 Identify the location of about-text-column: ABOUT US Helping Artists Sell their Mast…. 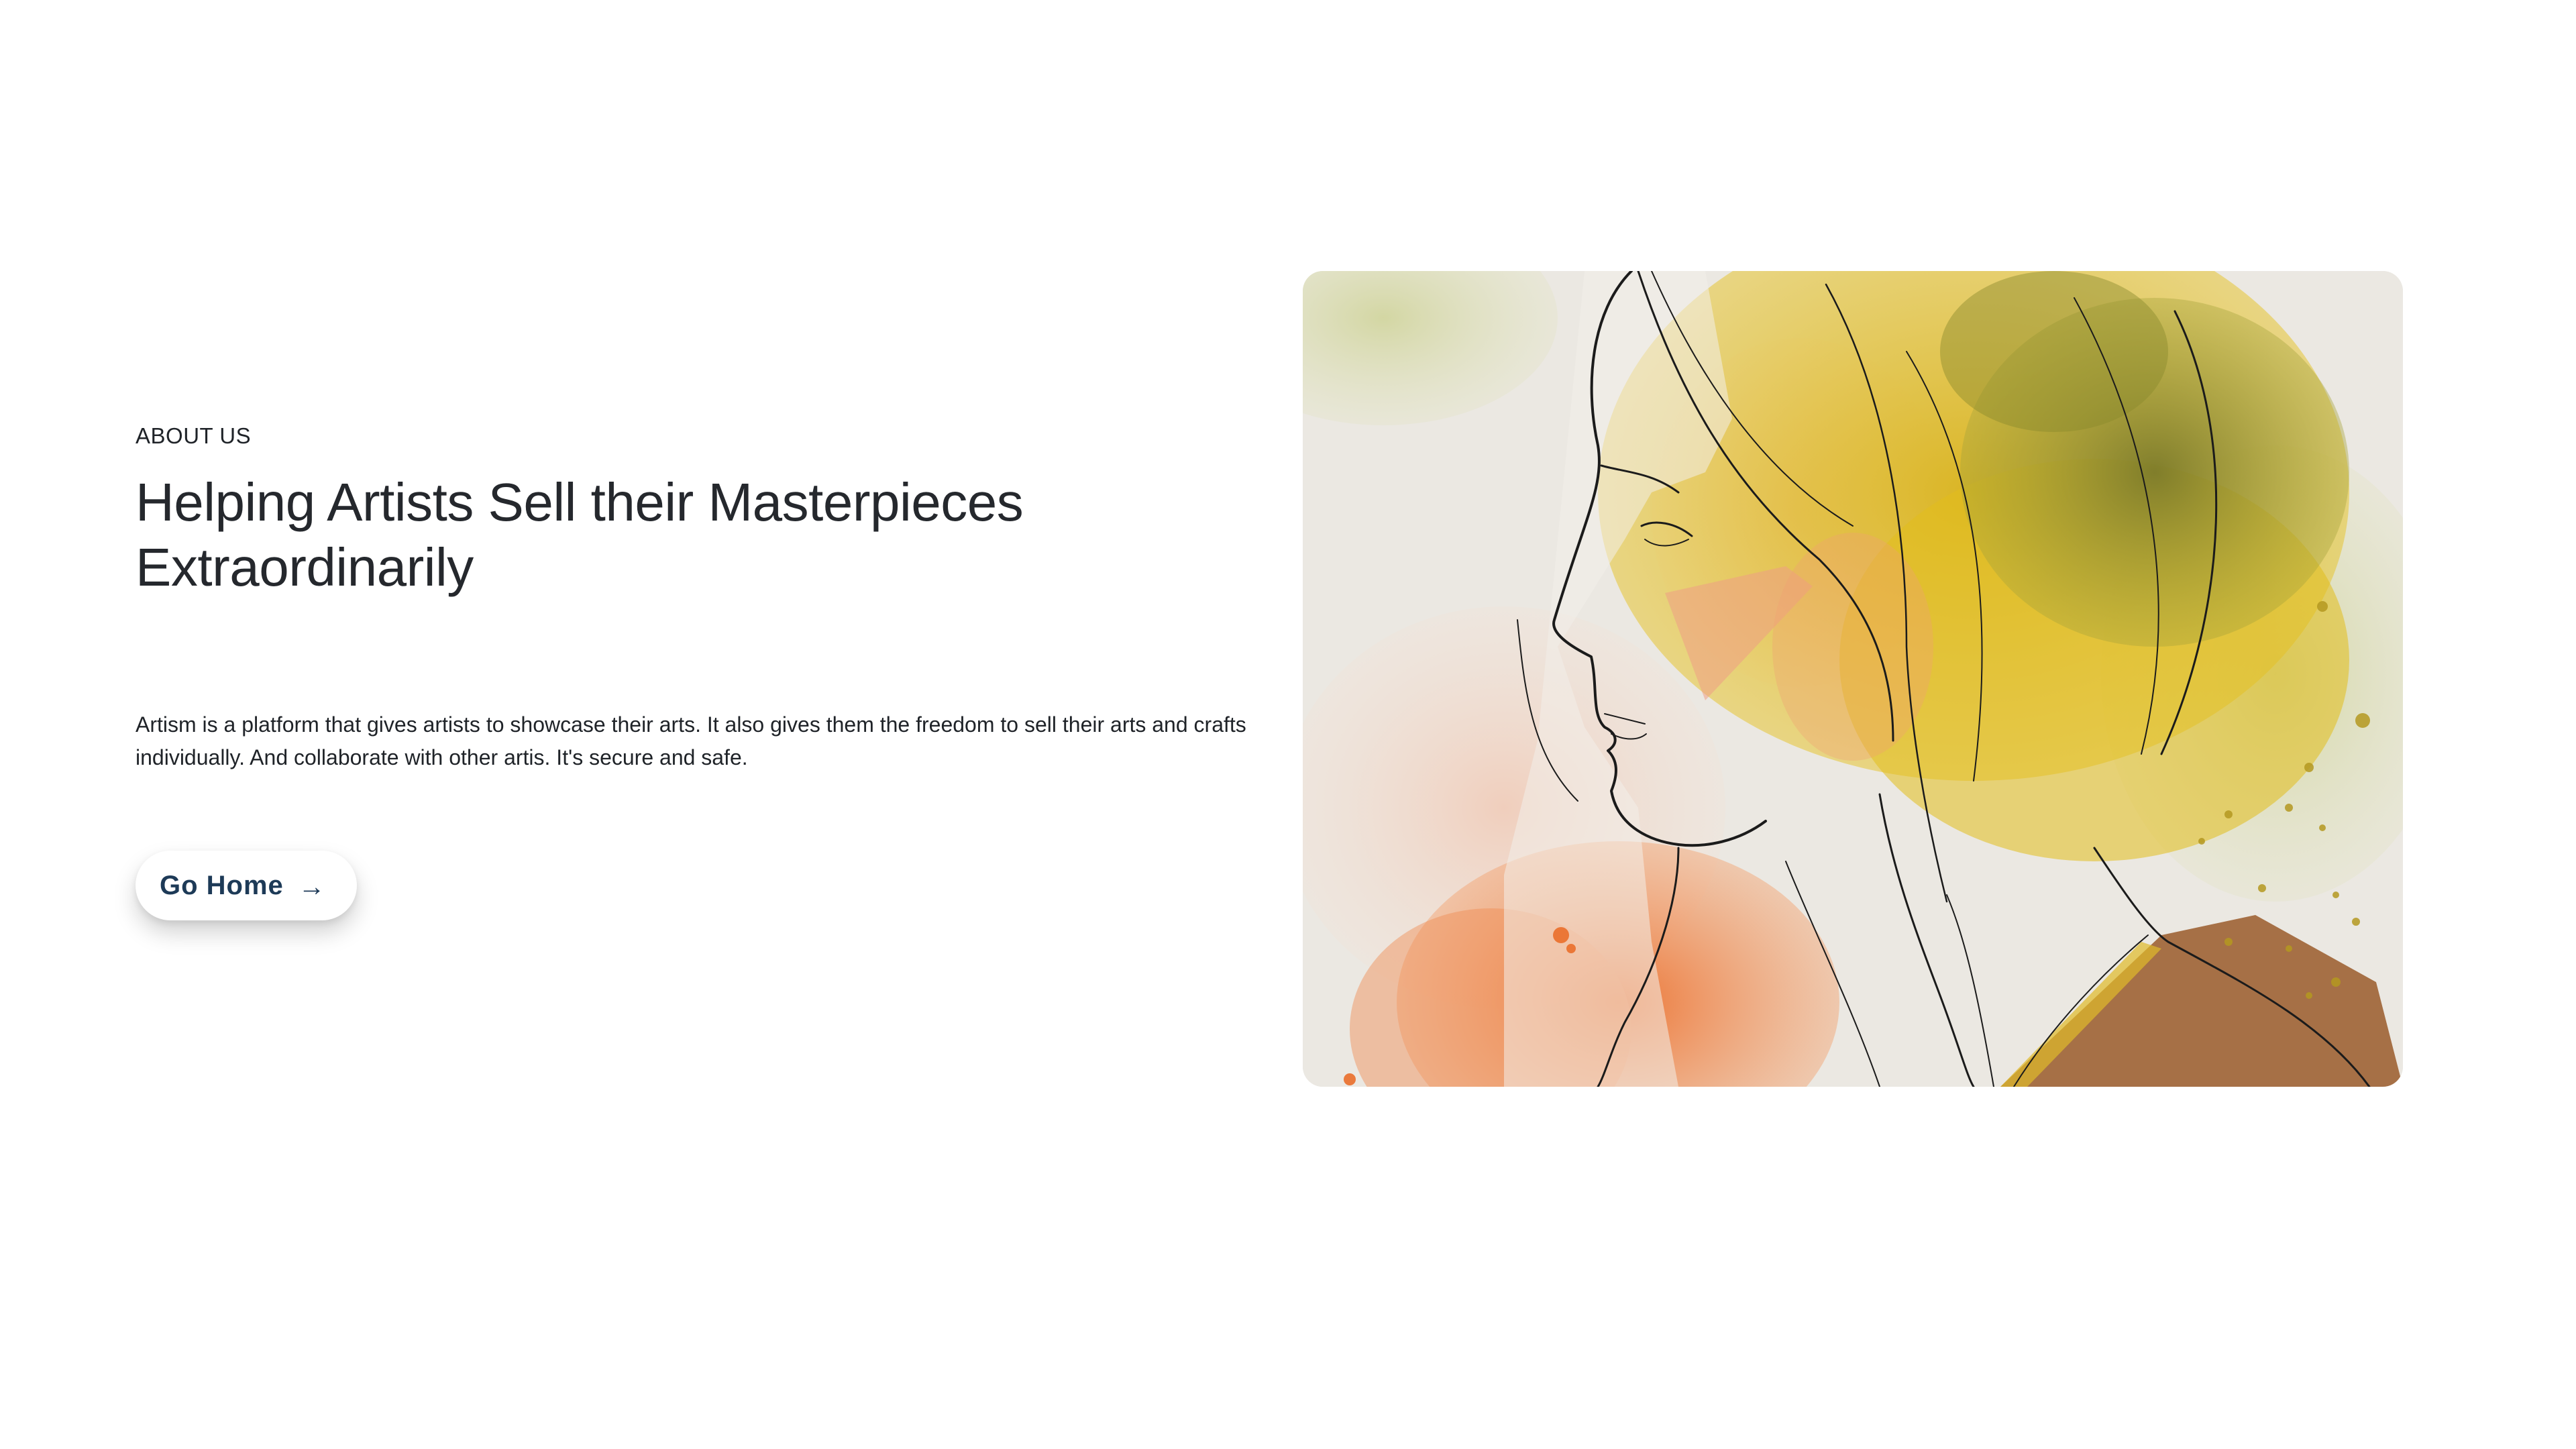
(692, 511).